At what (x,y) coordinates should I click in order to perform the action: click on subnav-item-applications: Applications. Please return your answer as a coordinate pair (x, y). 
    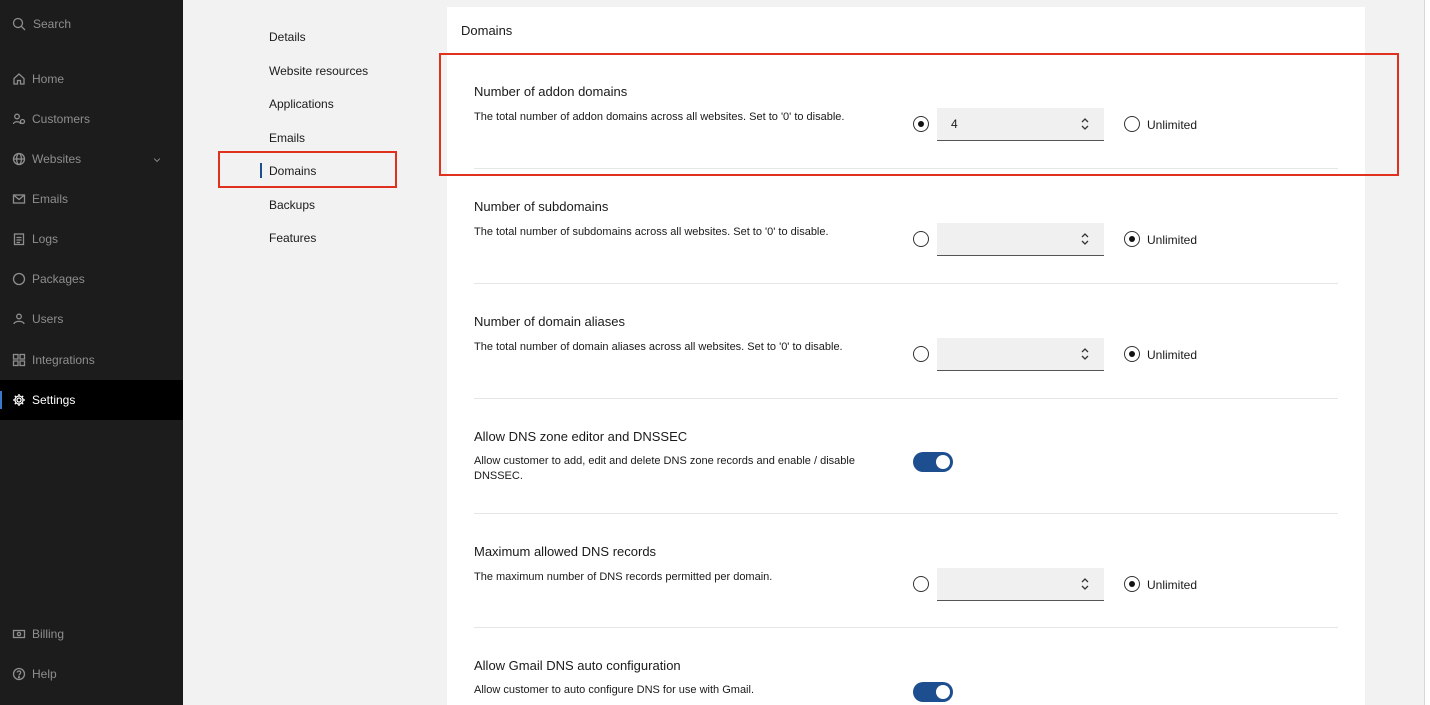
    Looking at the image, I should click on (301, 104).